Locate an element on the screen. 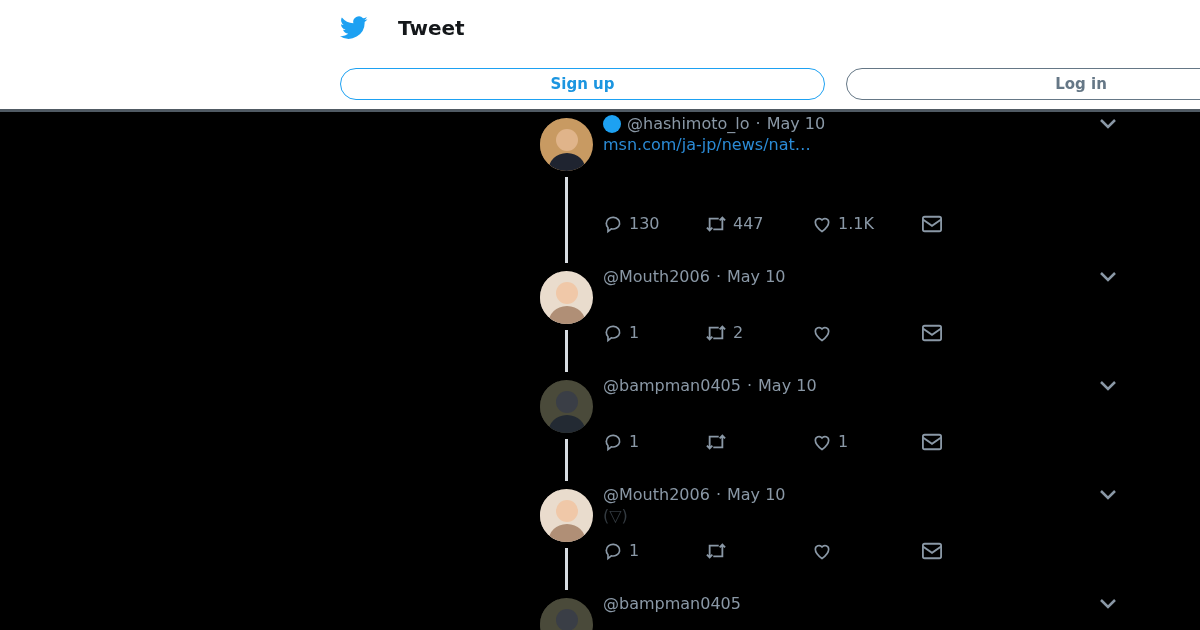  tweet-text: (▽) is located at coordinates (615, 516).